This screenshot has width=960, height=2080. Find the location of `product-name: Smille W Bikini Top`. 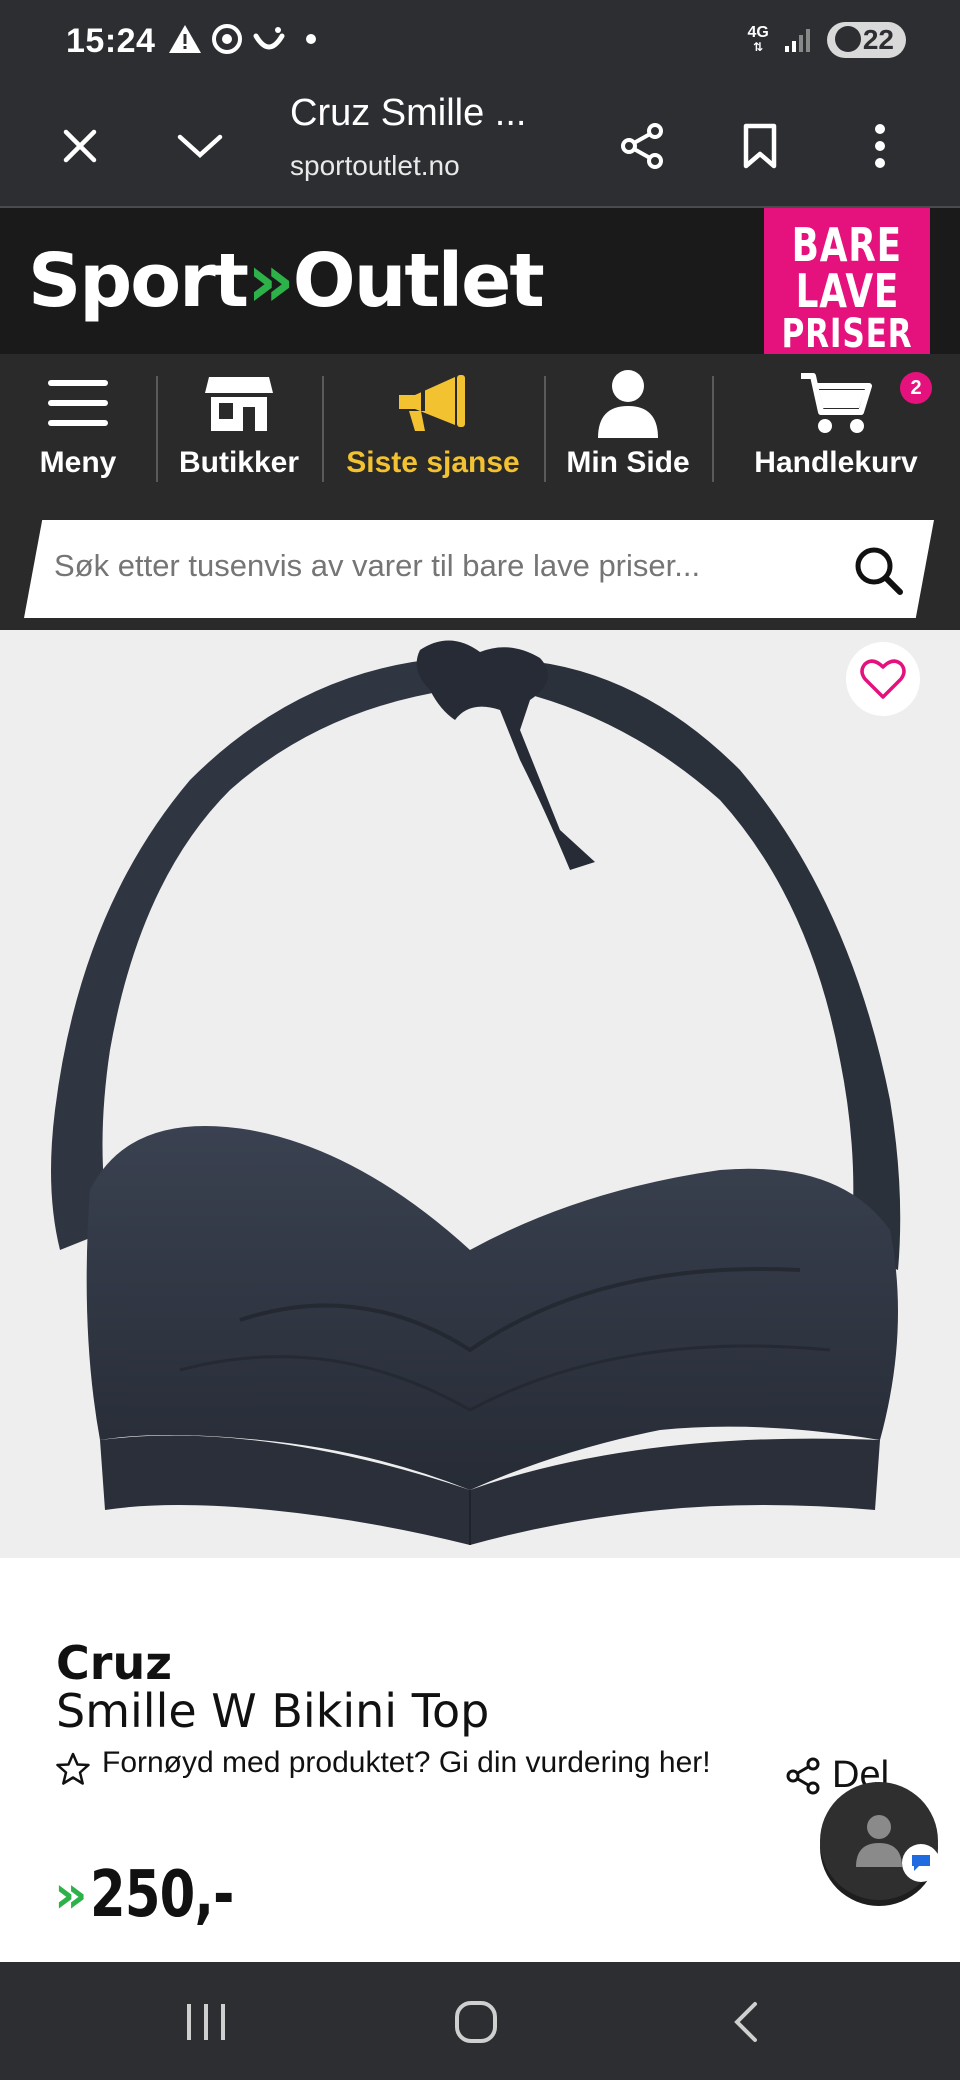

product-name: Smille W Bikini Top is located at coordinates (273, 1711).